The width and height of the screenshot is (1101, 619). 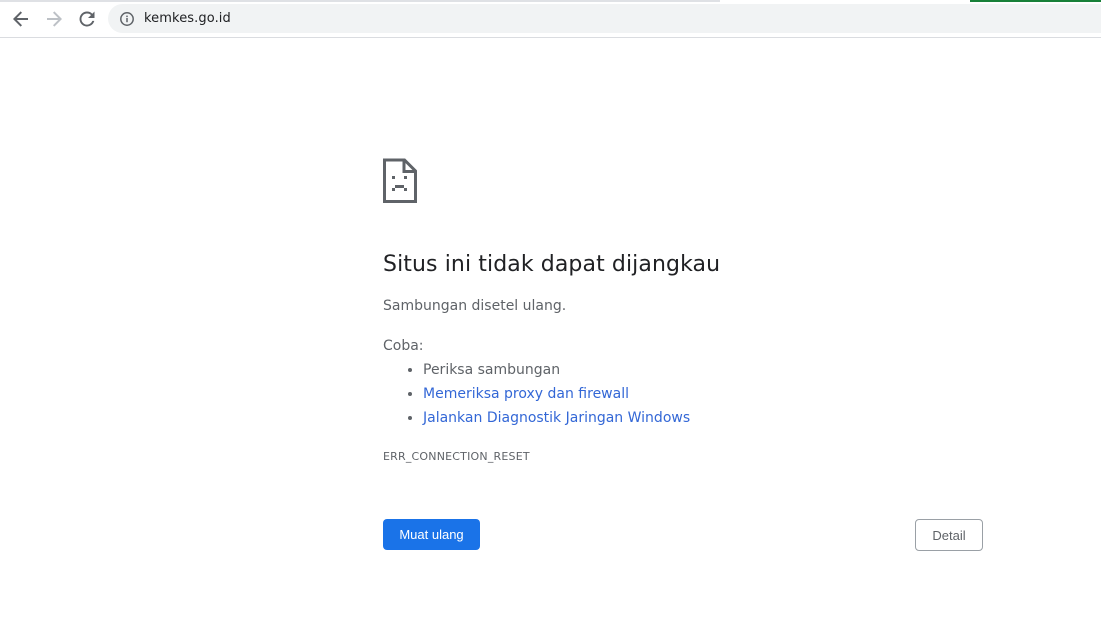 I want to click on tab-strip-accent, so click(x=1035, y=1).